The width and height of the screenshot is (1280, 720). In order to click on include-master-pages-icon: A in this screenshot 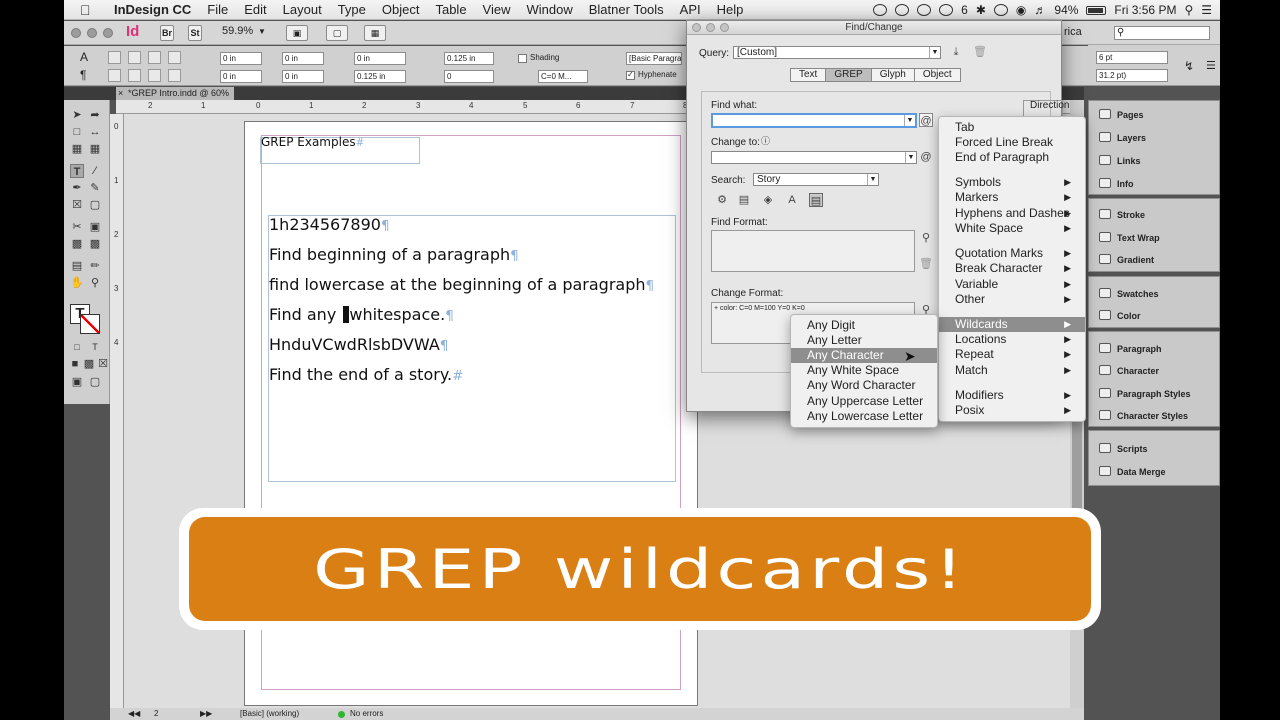, I will do `click(792, 200)`.